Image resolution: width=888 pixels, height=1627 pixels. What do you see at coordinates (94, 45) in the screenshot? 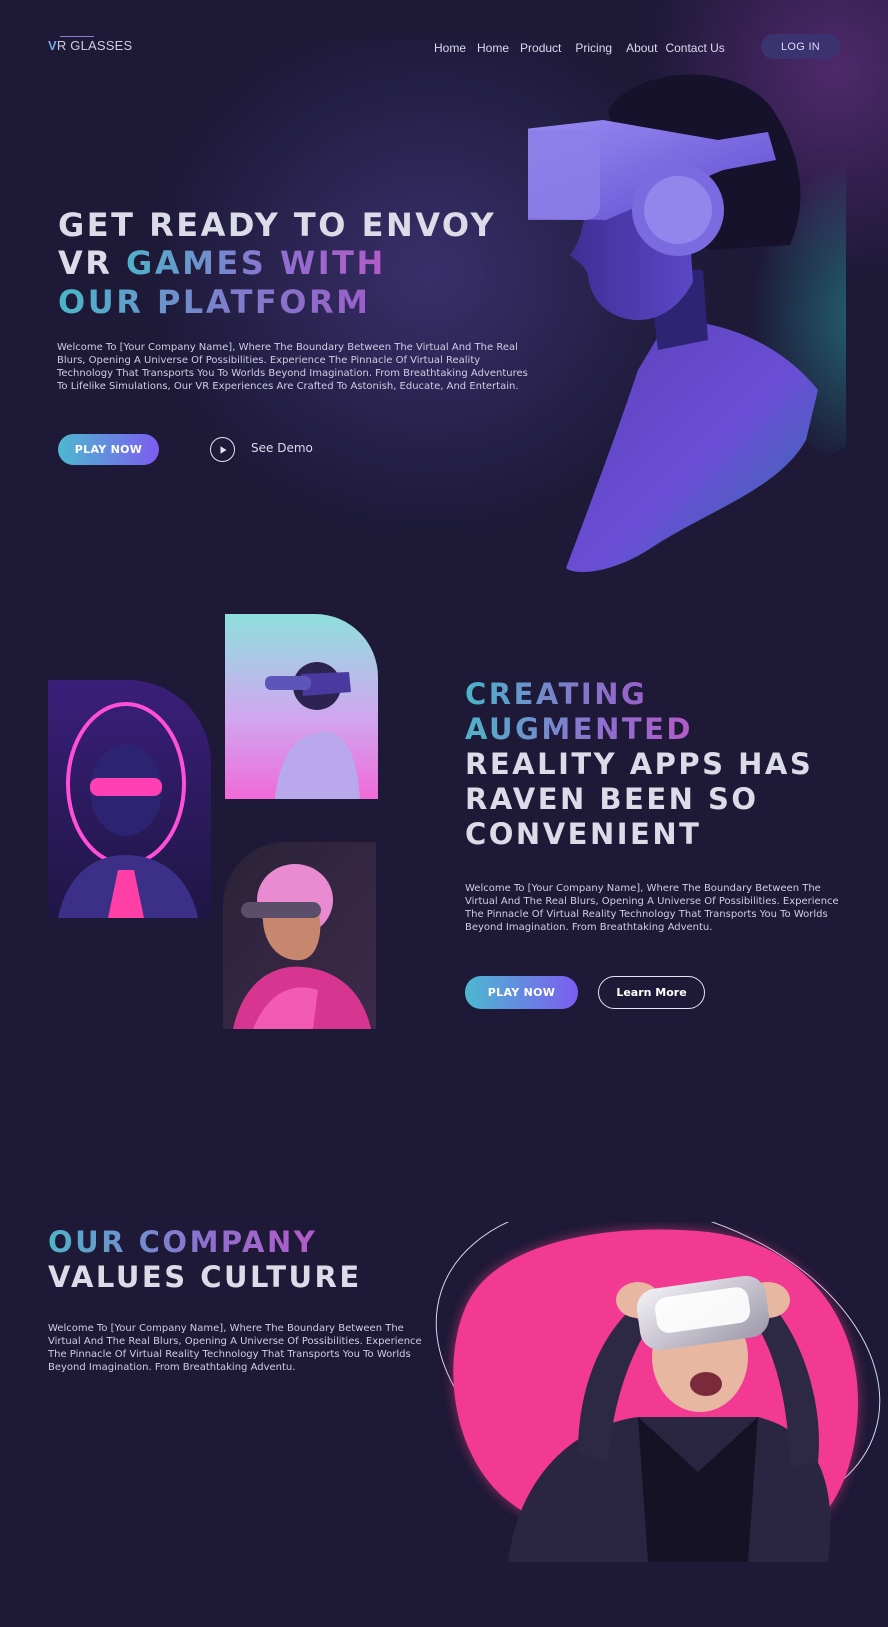
I see `logo-text: R GLASSES` at bounding box center [94, 45].